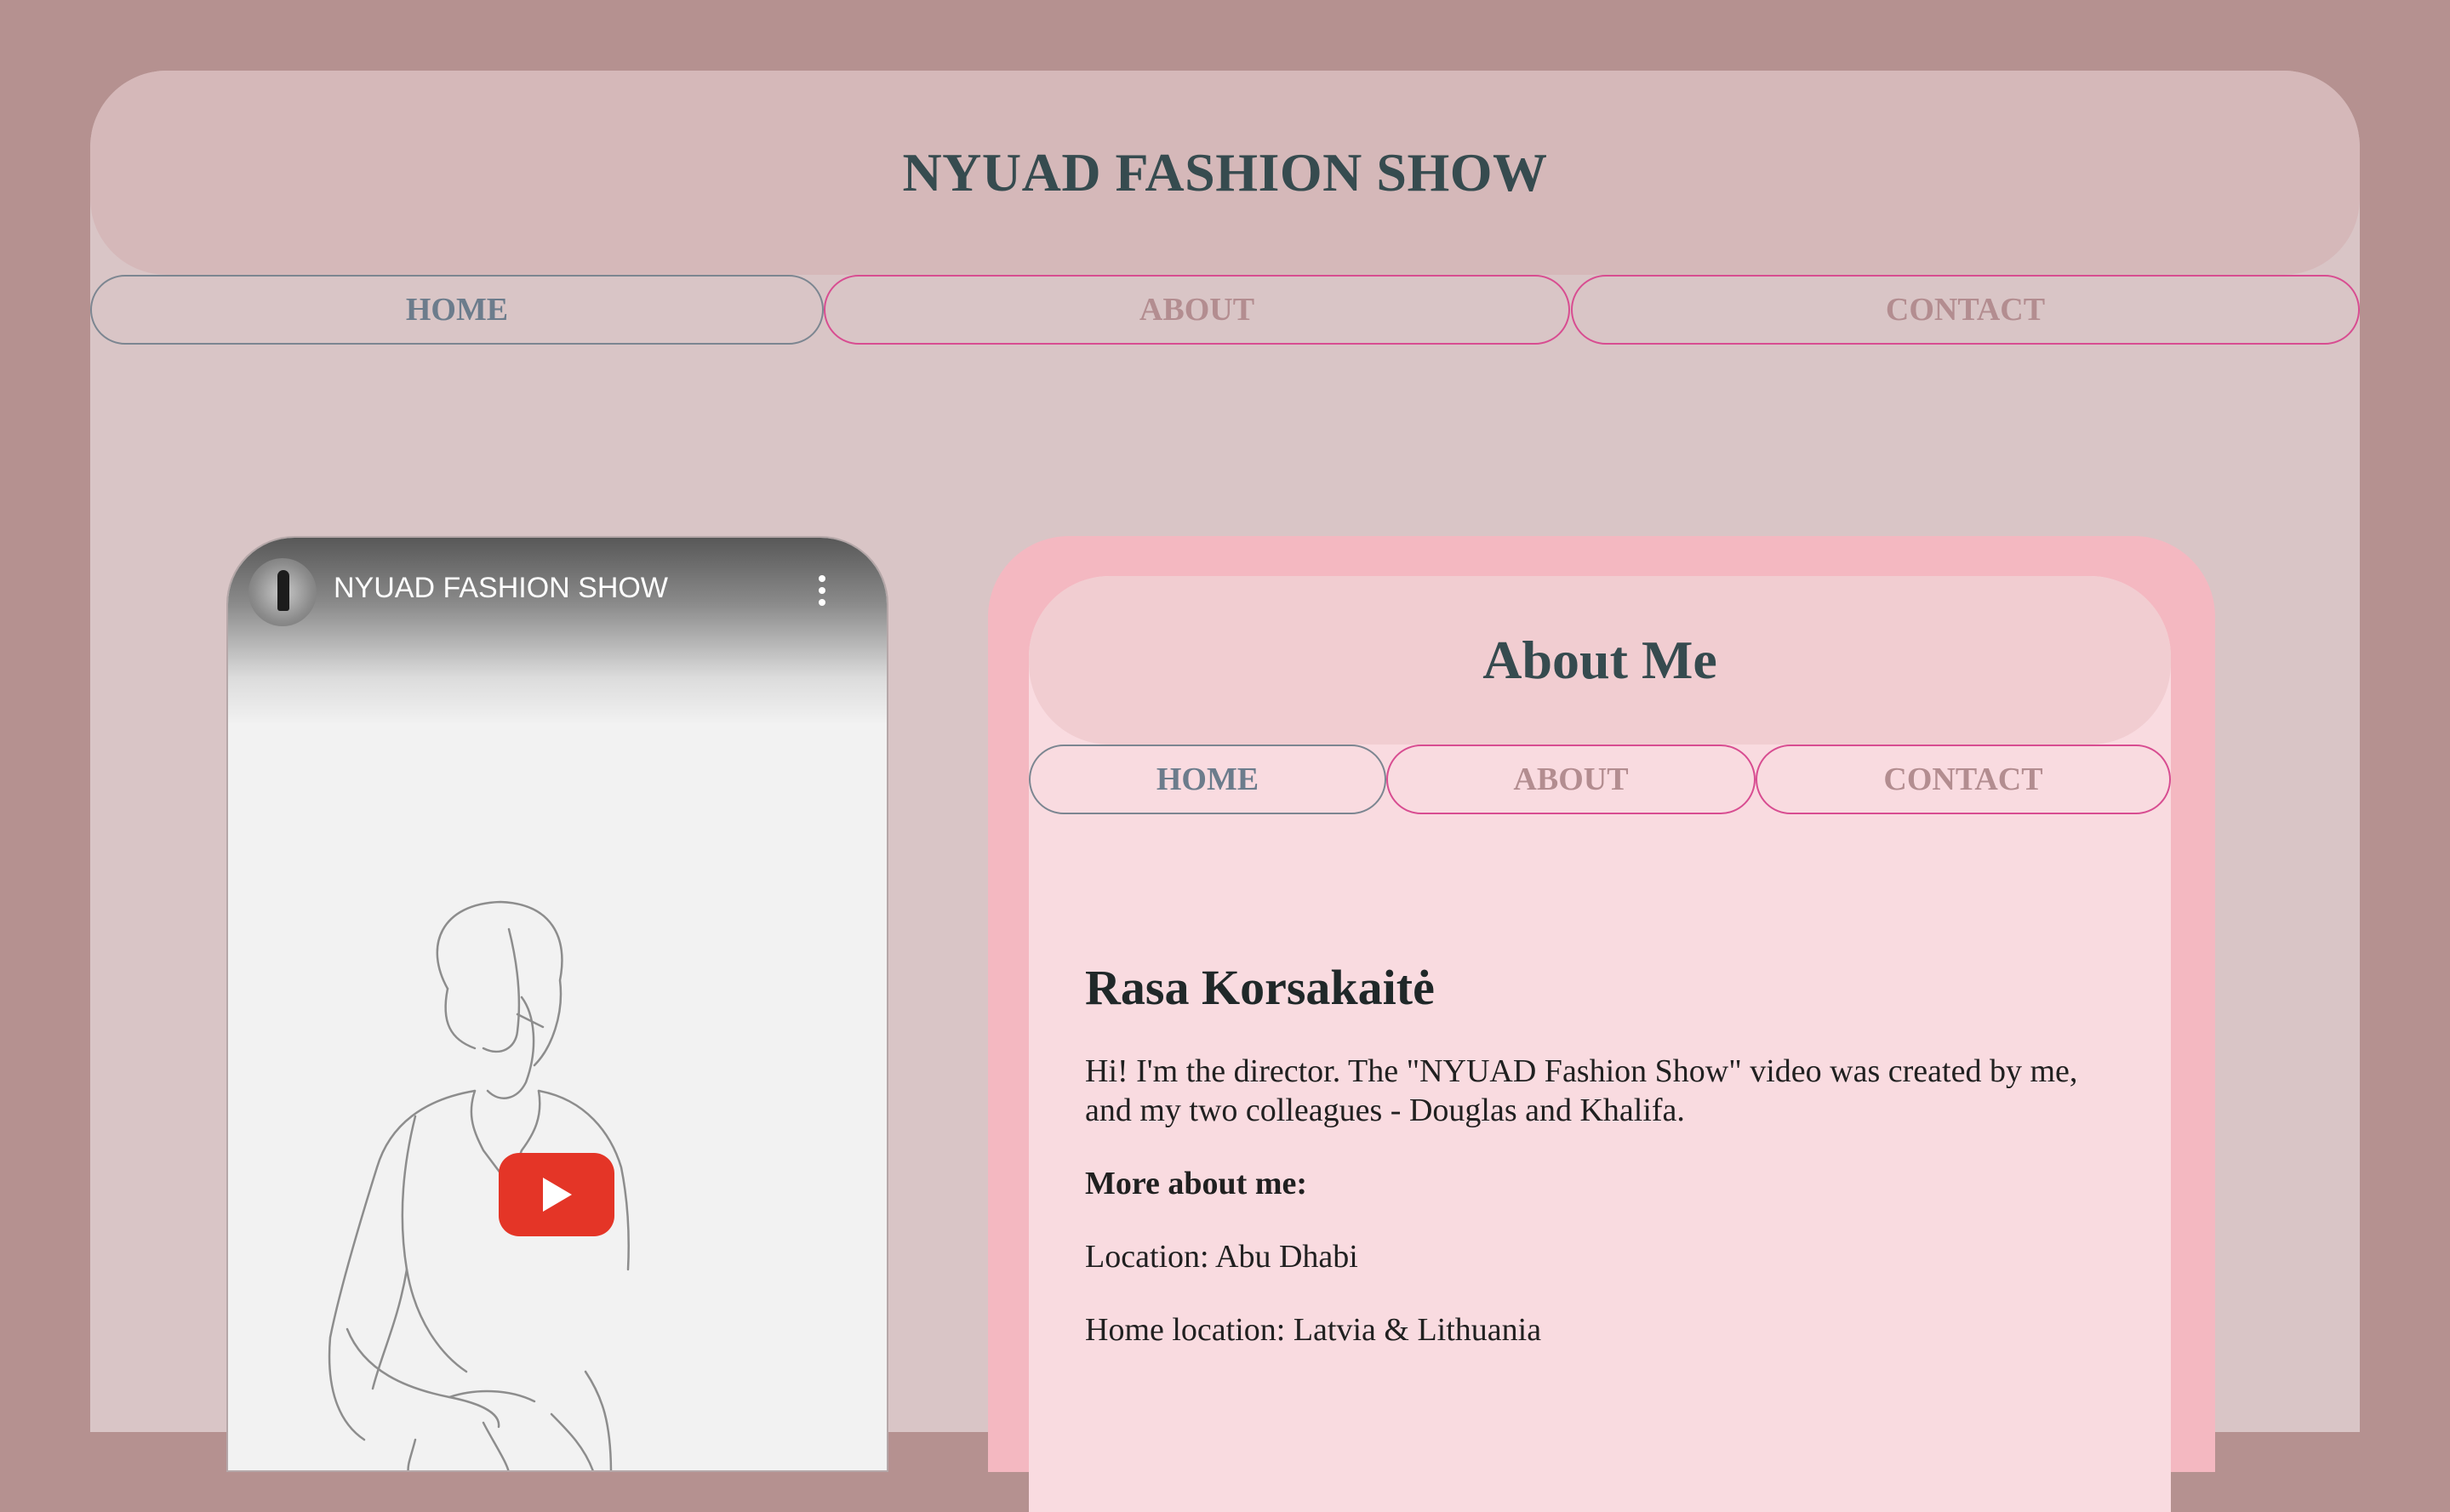 The width and height of the screenshot is (2450, 1512). I want to click on nav-about-button: ABOUT, so click(1197, 310).